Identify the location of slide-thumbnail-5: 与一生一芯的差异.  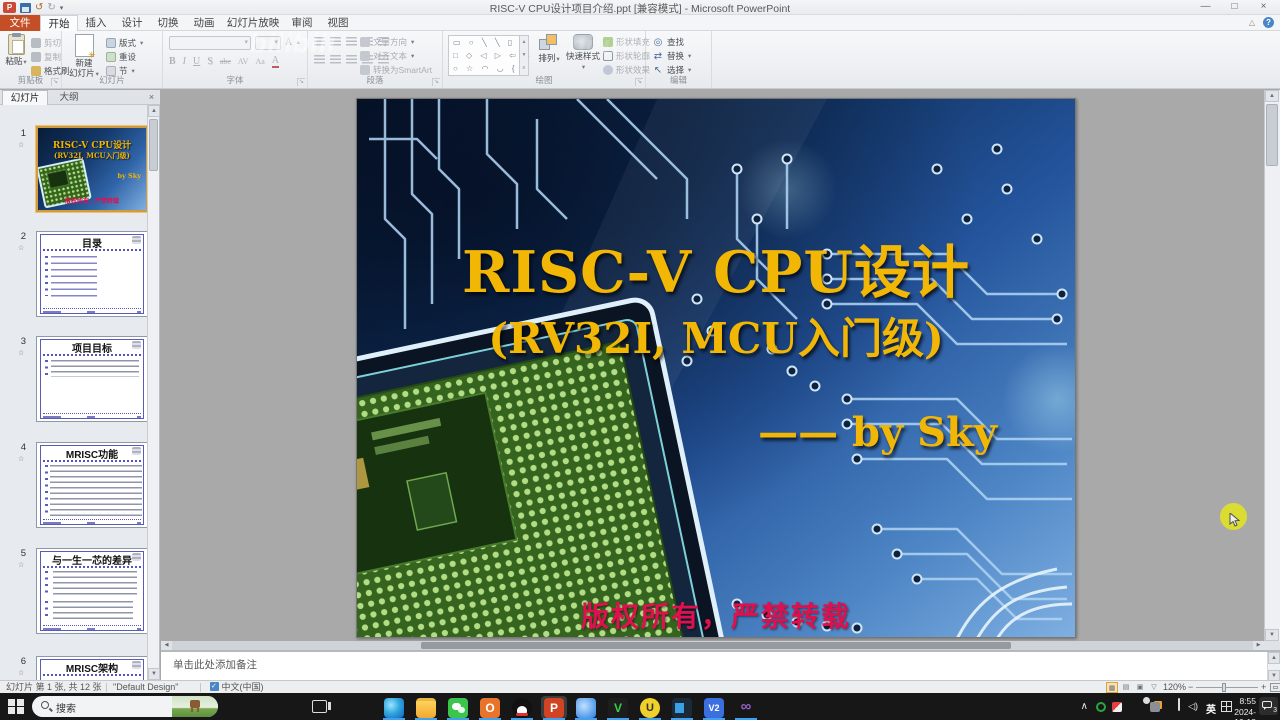
(92, 591).